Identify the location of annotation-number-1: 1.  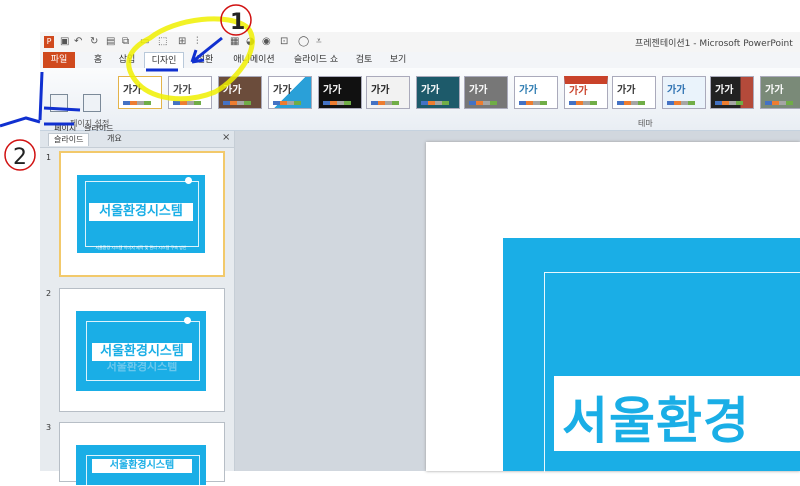
(237, 22).